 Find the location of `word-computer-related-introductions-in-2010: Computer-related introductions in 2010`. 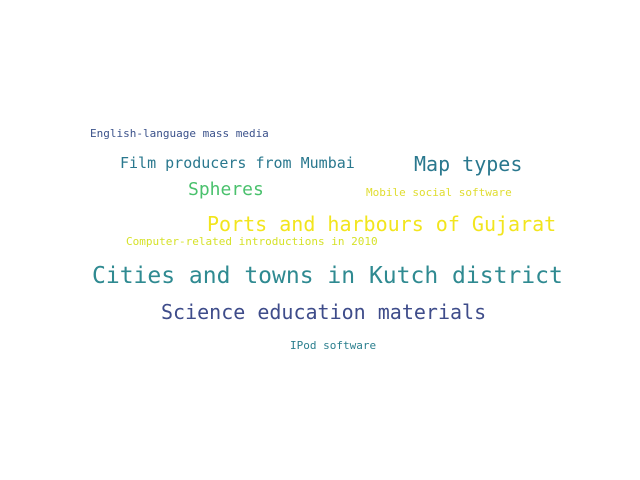

word-computer-related-introductions-in-2010: Computer-related introductions in 2010 is located at coordinates (252, 241).